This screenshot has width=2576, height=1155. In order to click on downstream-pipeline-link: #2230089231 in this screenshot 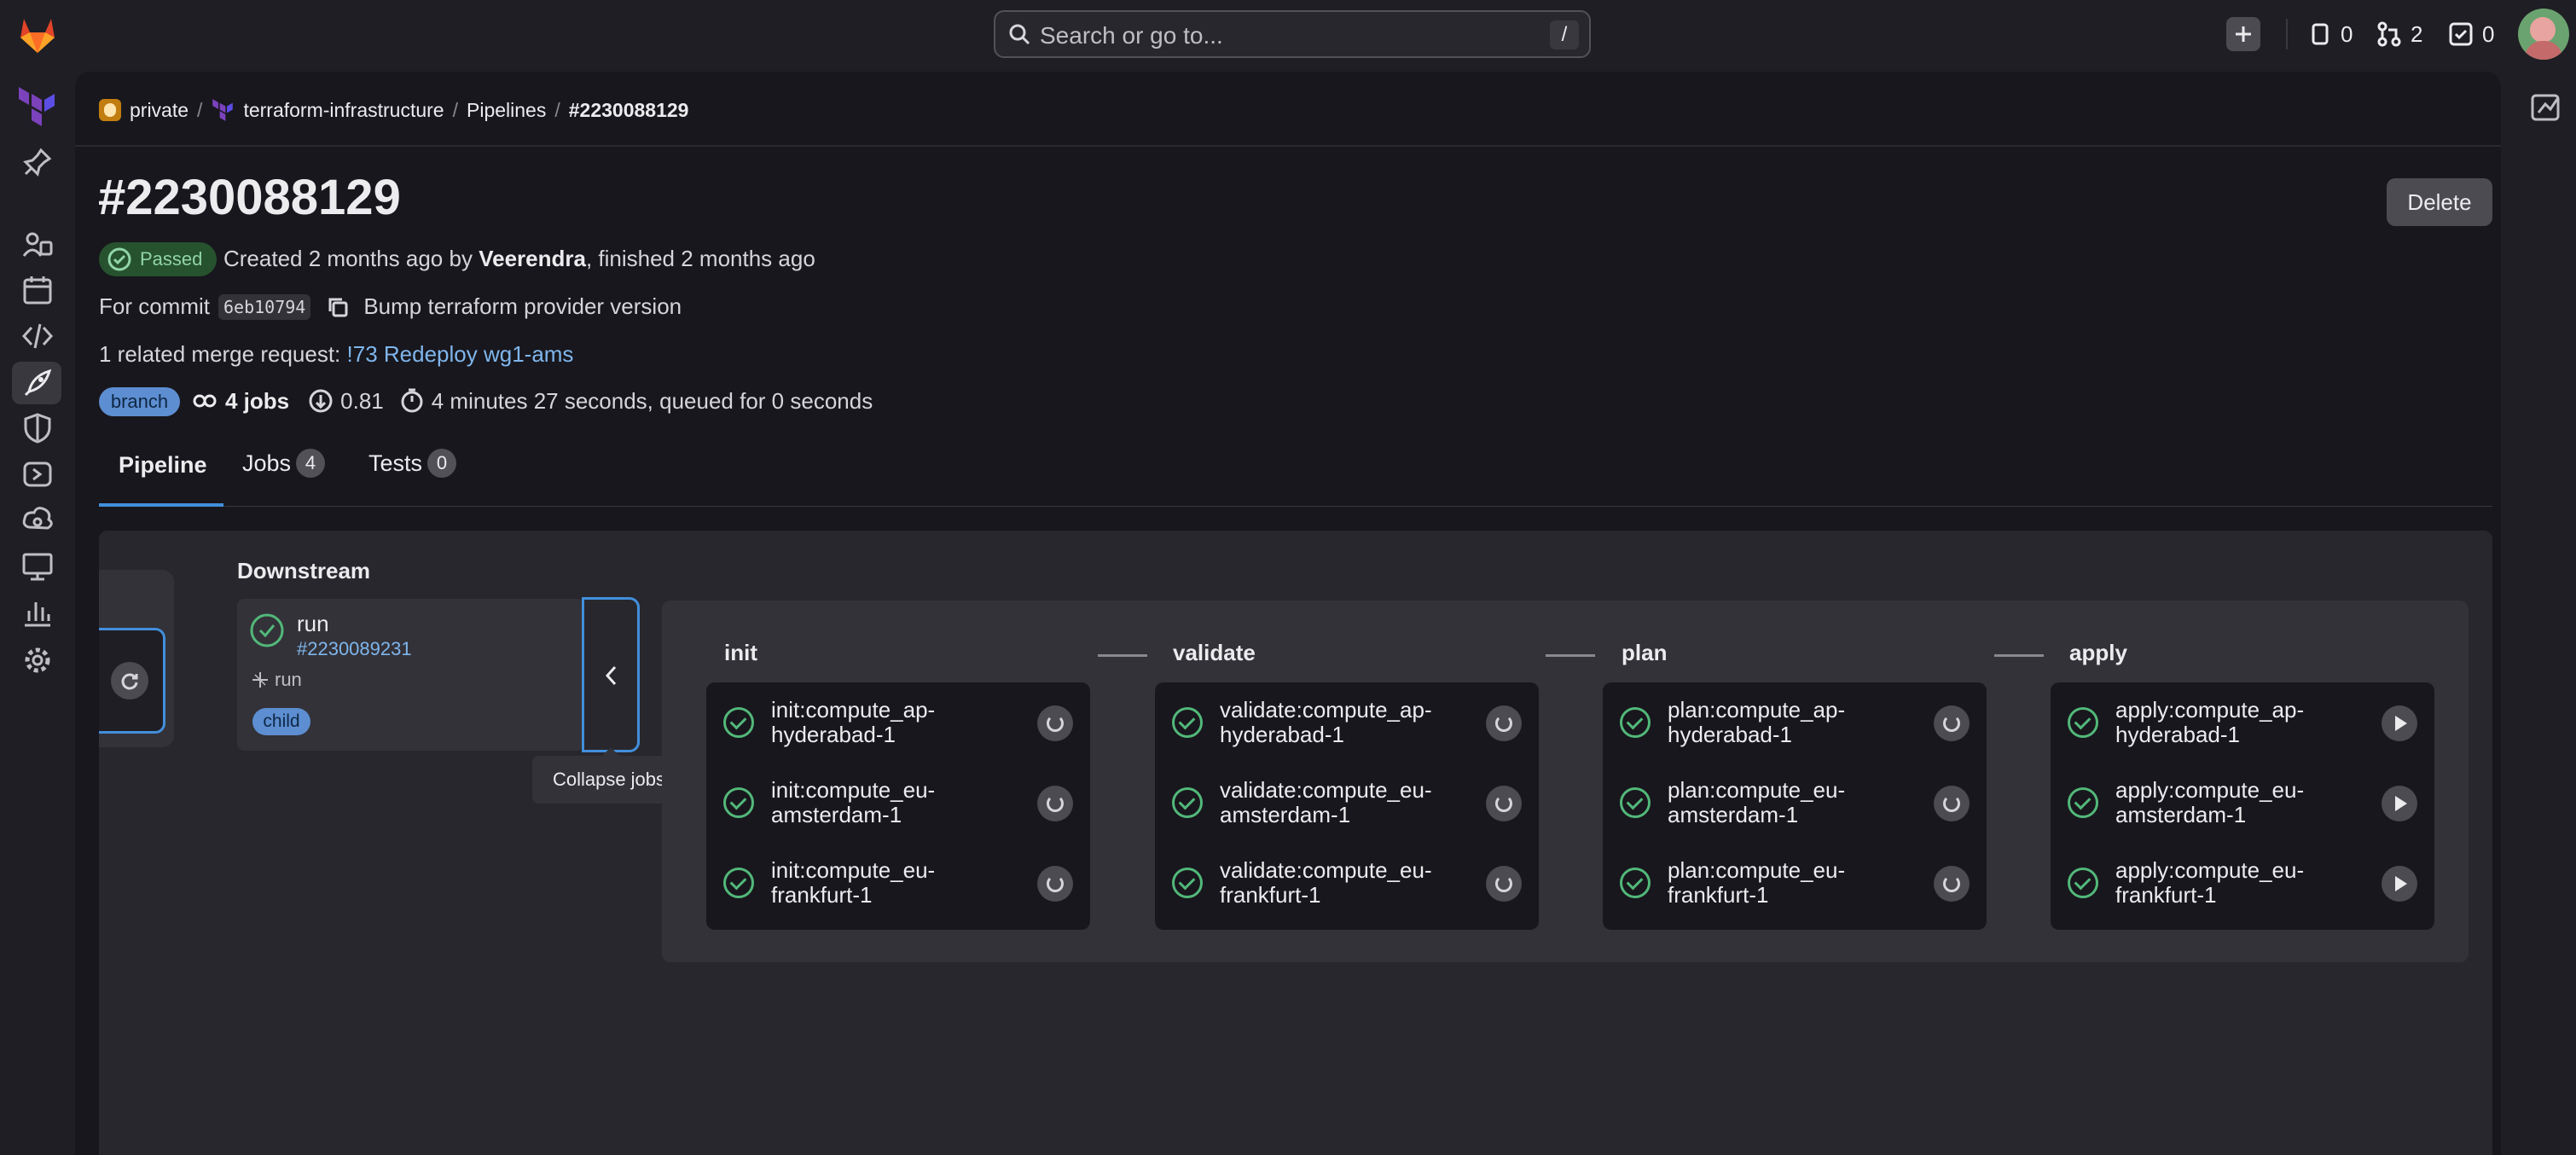, I will do `click(354, 649)`.